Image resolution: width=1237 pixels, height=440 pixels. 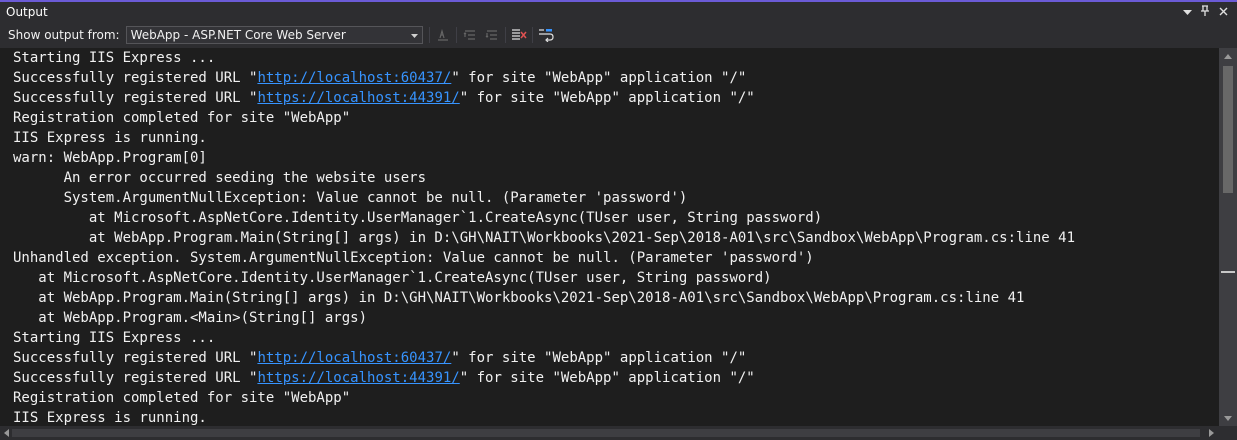 I want to click on horizontal-scrollbar, so click(x=618, y=433).